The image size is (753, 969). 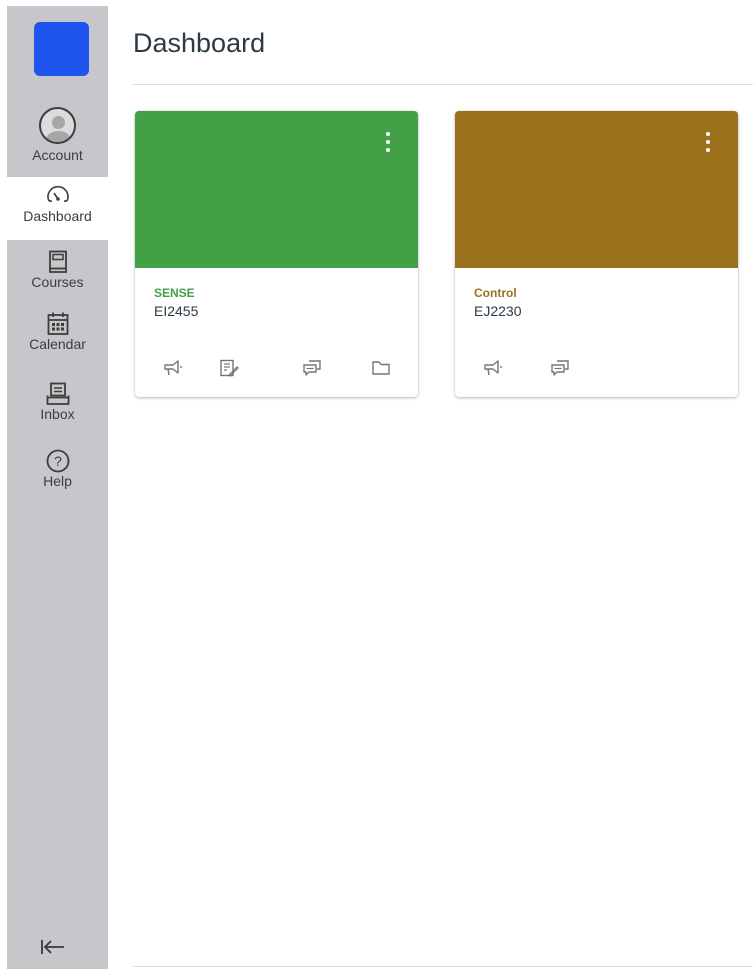 I want to click on nav-item-label: Account, so click(x=57, y=155).